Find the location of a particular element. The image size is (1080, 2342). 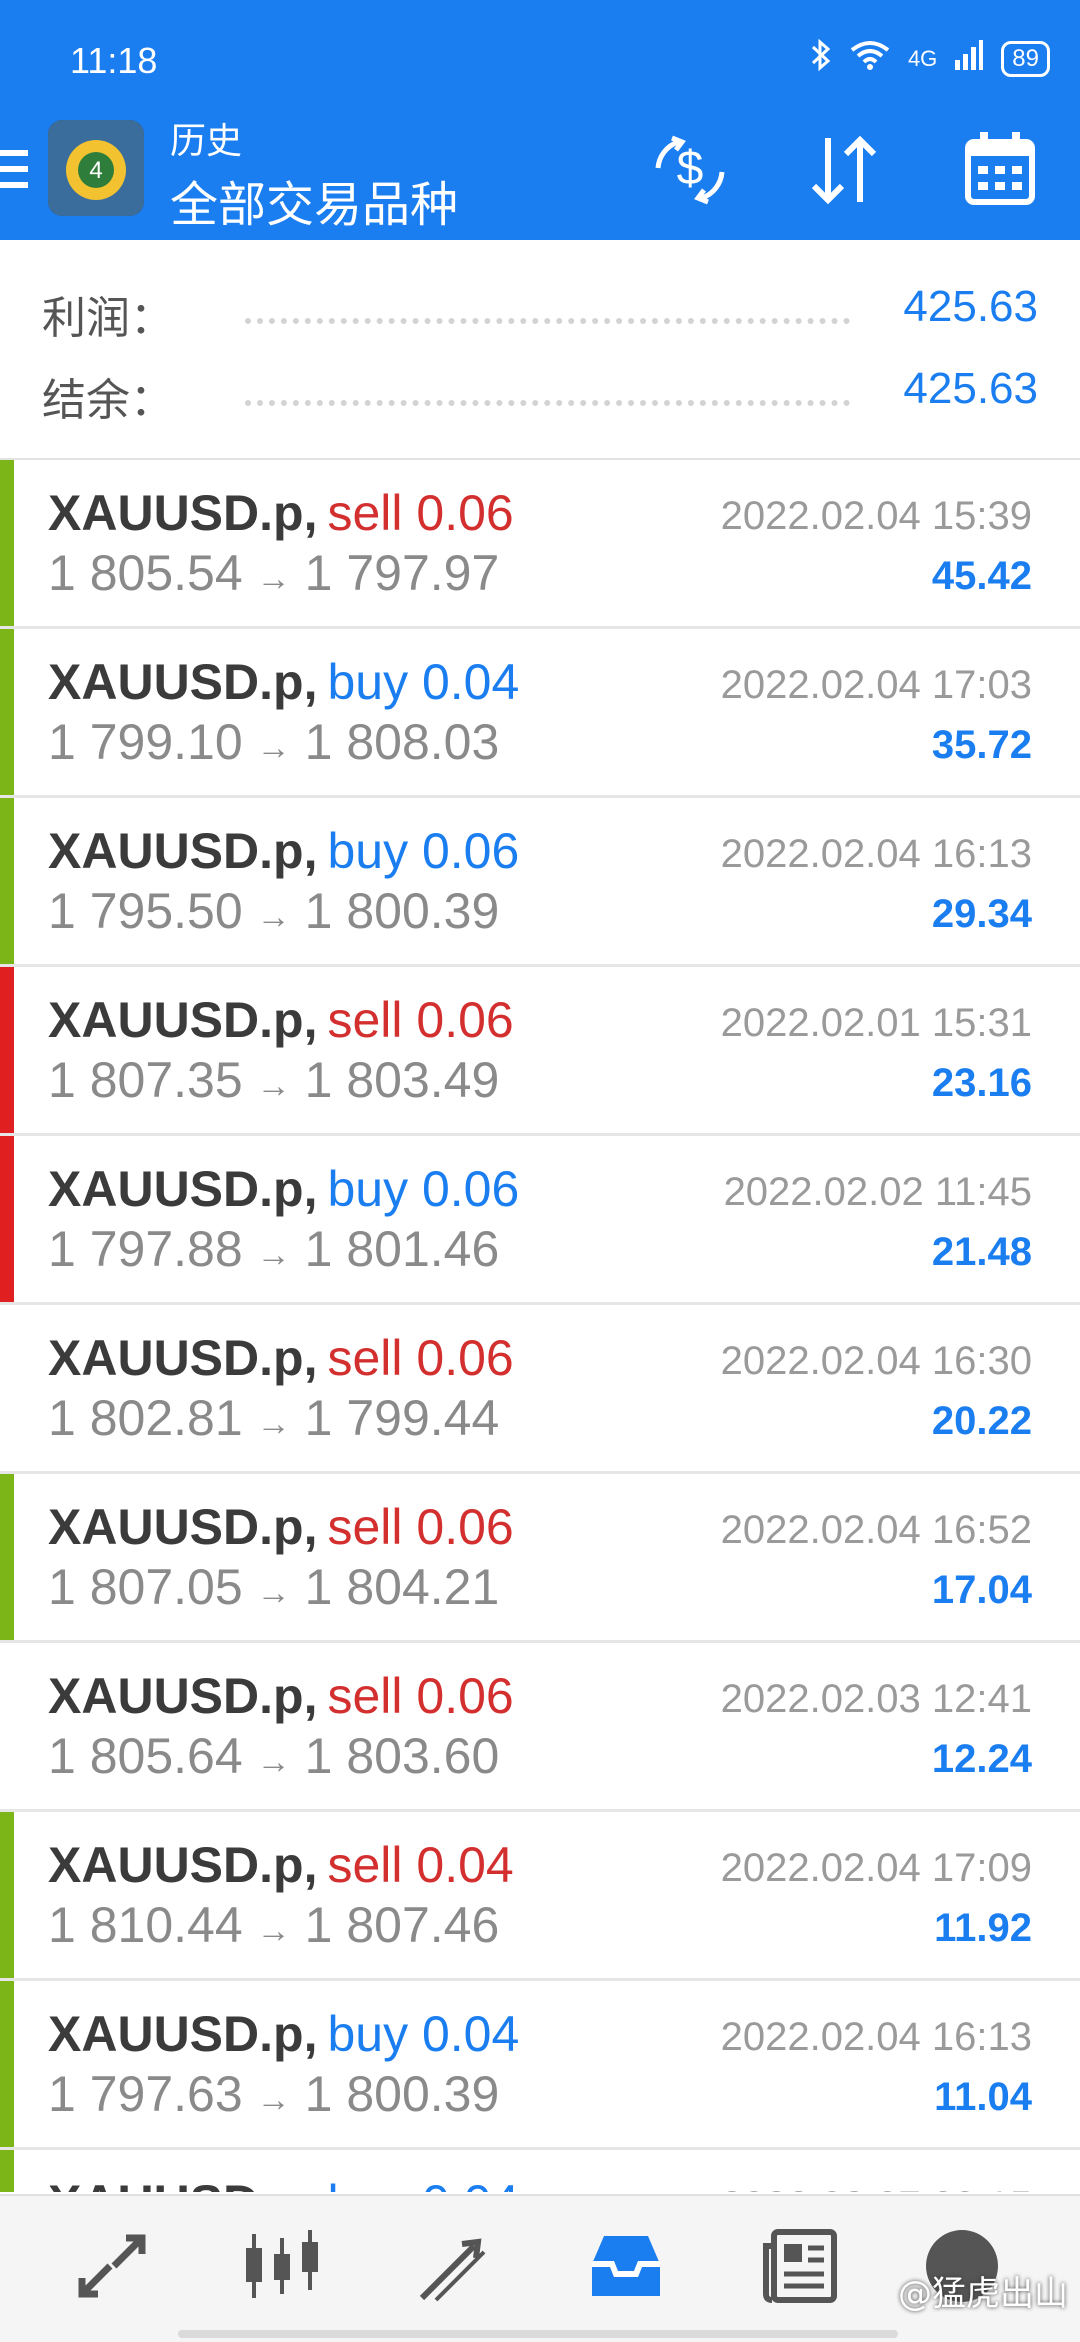

deal-symbol: XAUUSD.p, buy 0.06 is located at coordinates (283, 1189).